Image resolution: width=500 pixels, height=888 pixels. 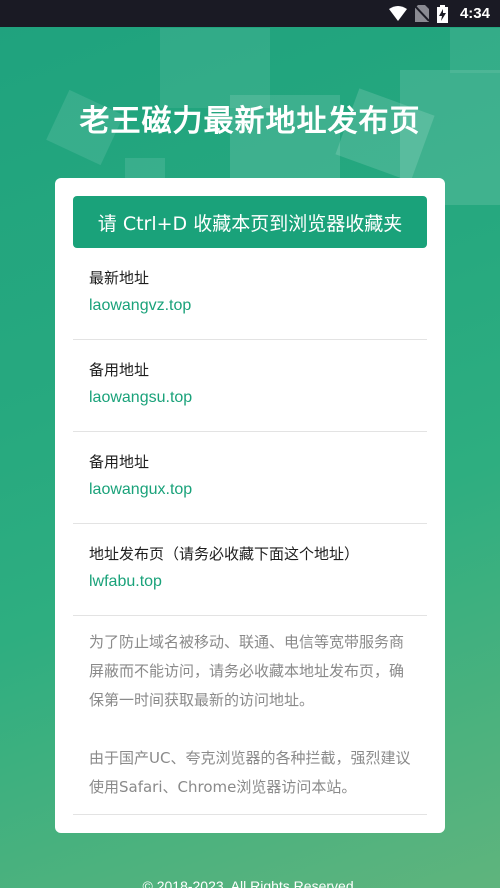 I want to click on wifi-icon, so click(x=397, y=13).